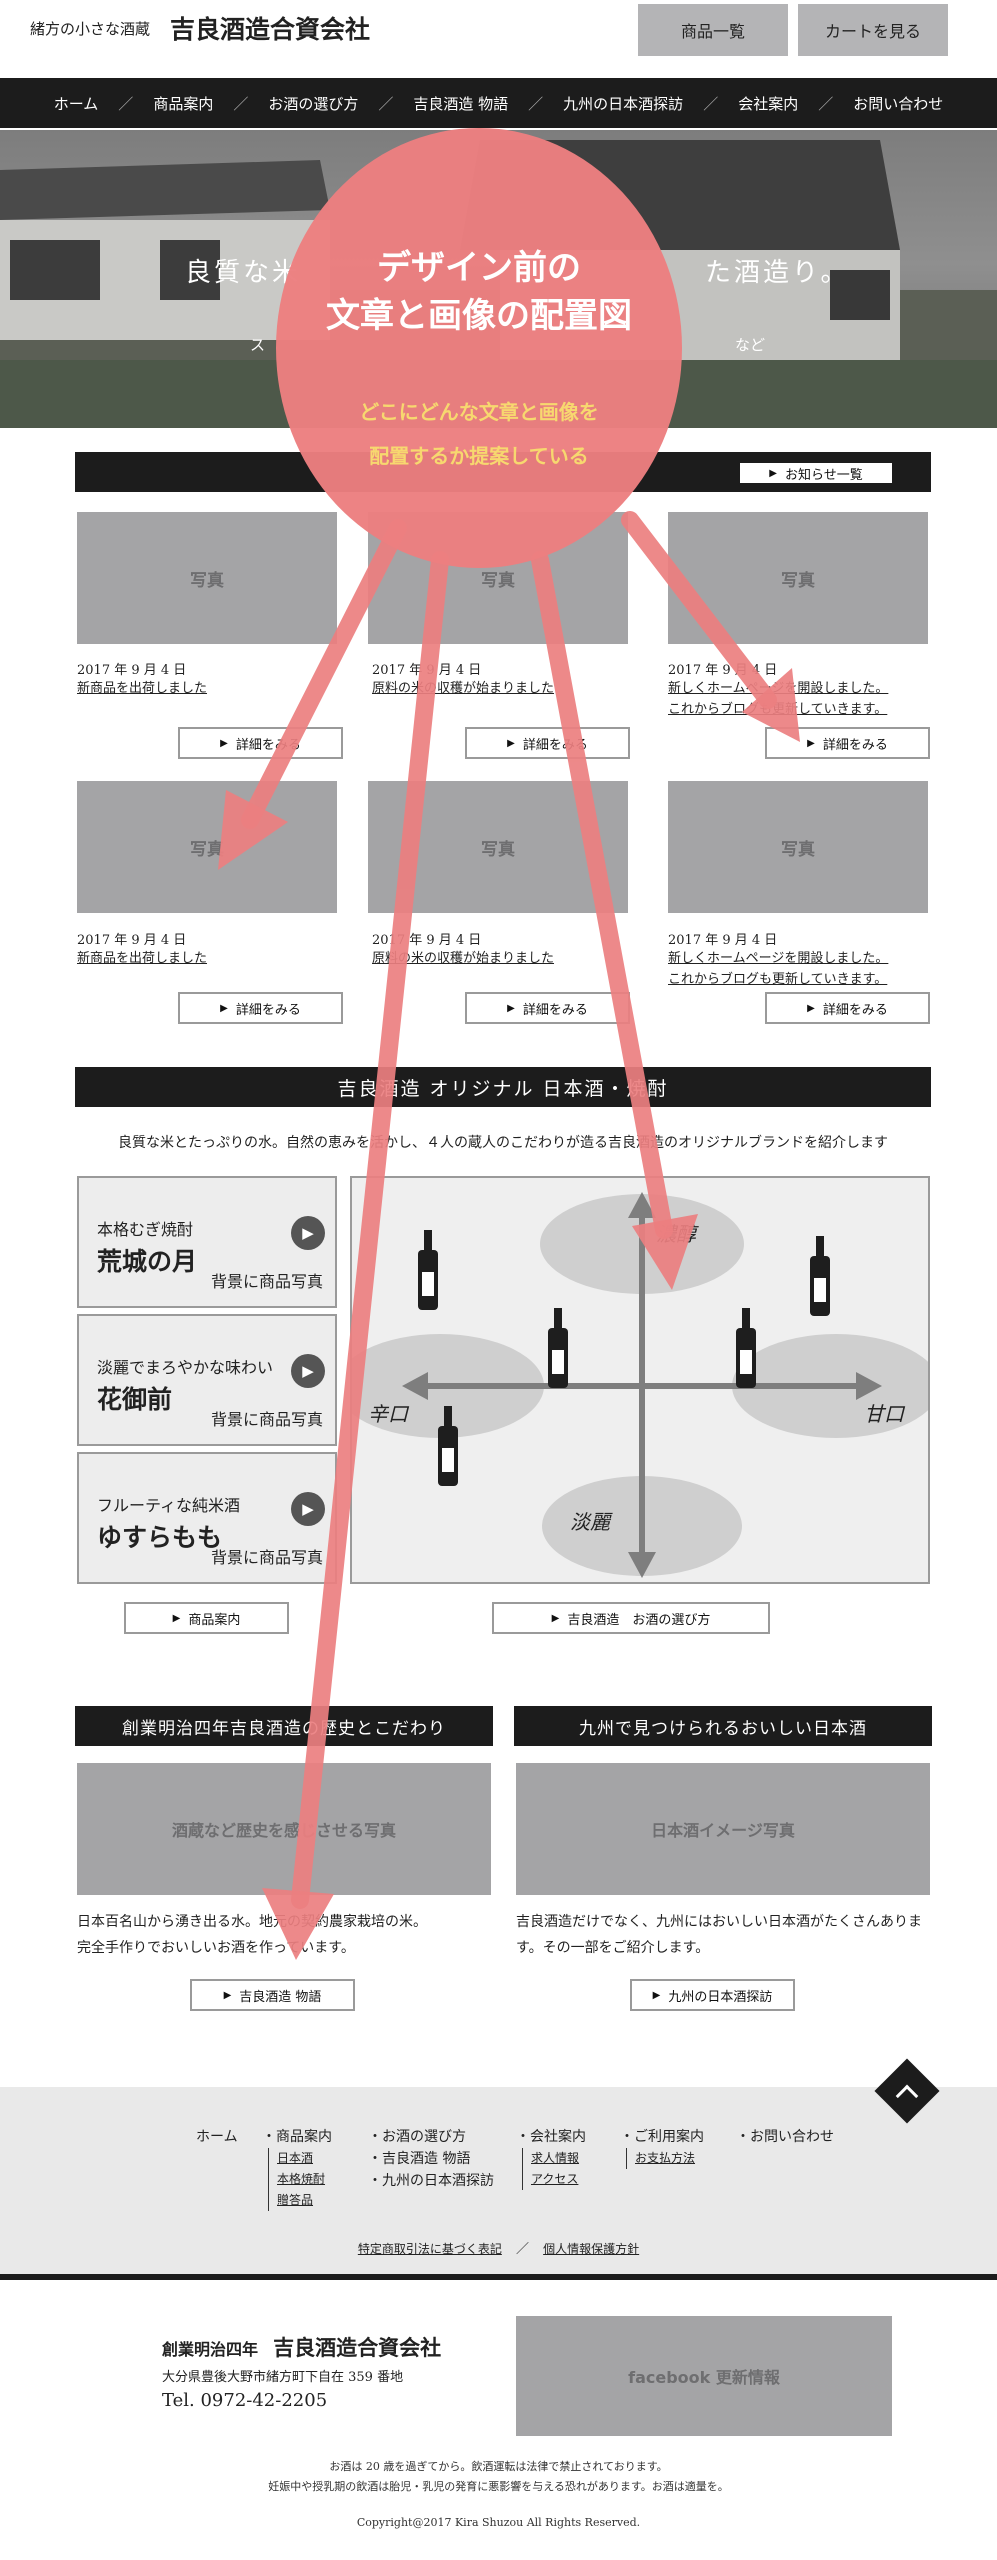 The image size is (997, 2560). I want to click on nav-home: ホーム, so click(76, 103).